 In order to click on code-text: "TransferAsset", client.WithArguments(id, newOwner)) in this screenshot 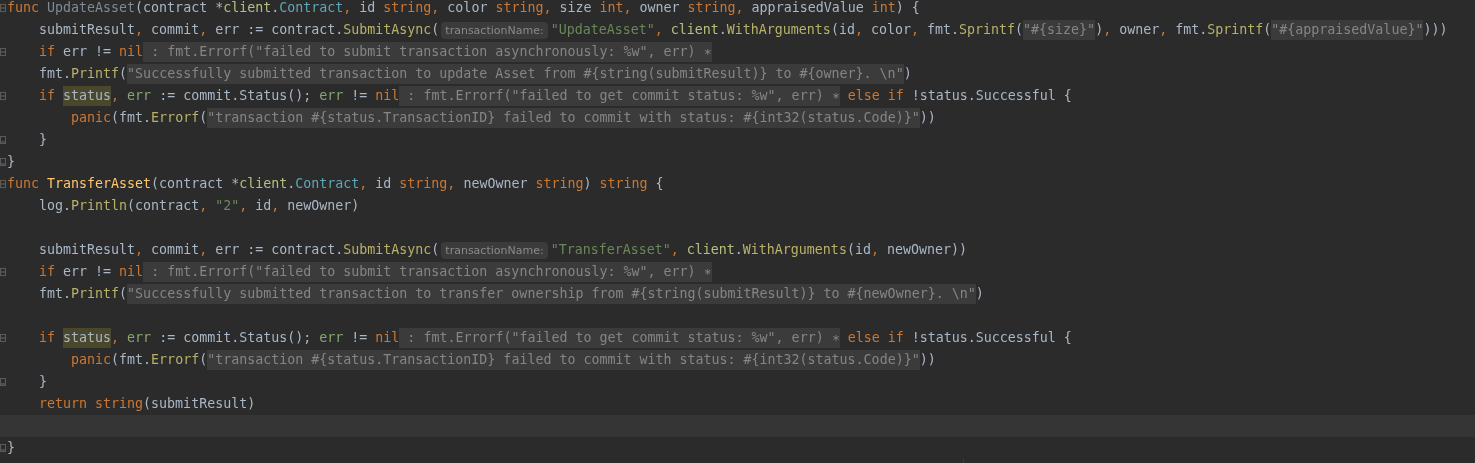, I will do `click(758, 250)`.